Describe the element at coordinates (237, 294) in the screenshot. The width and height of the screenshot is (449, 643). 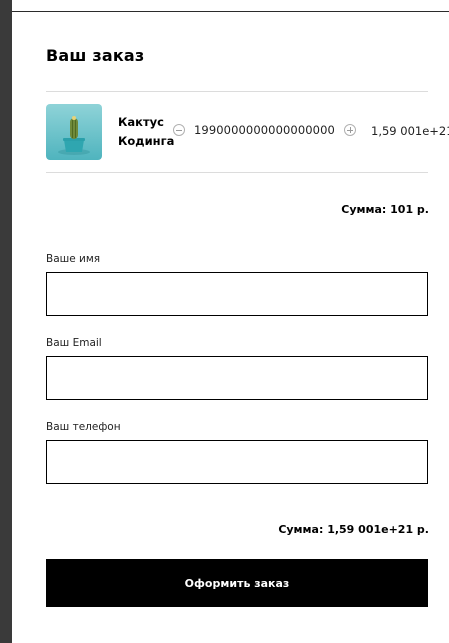
I see `name-field` at that location.